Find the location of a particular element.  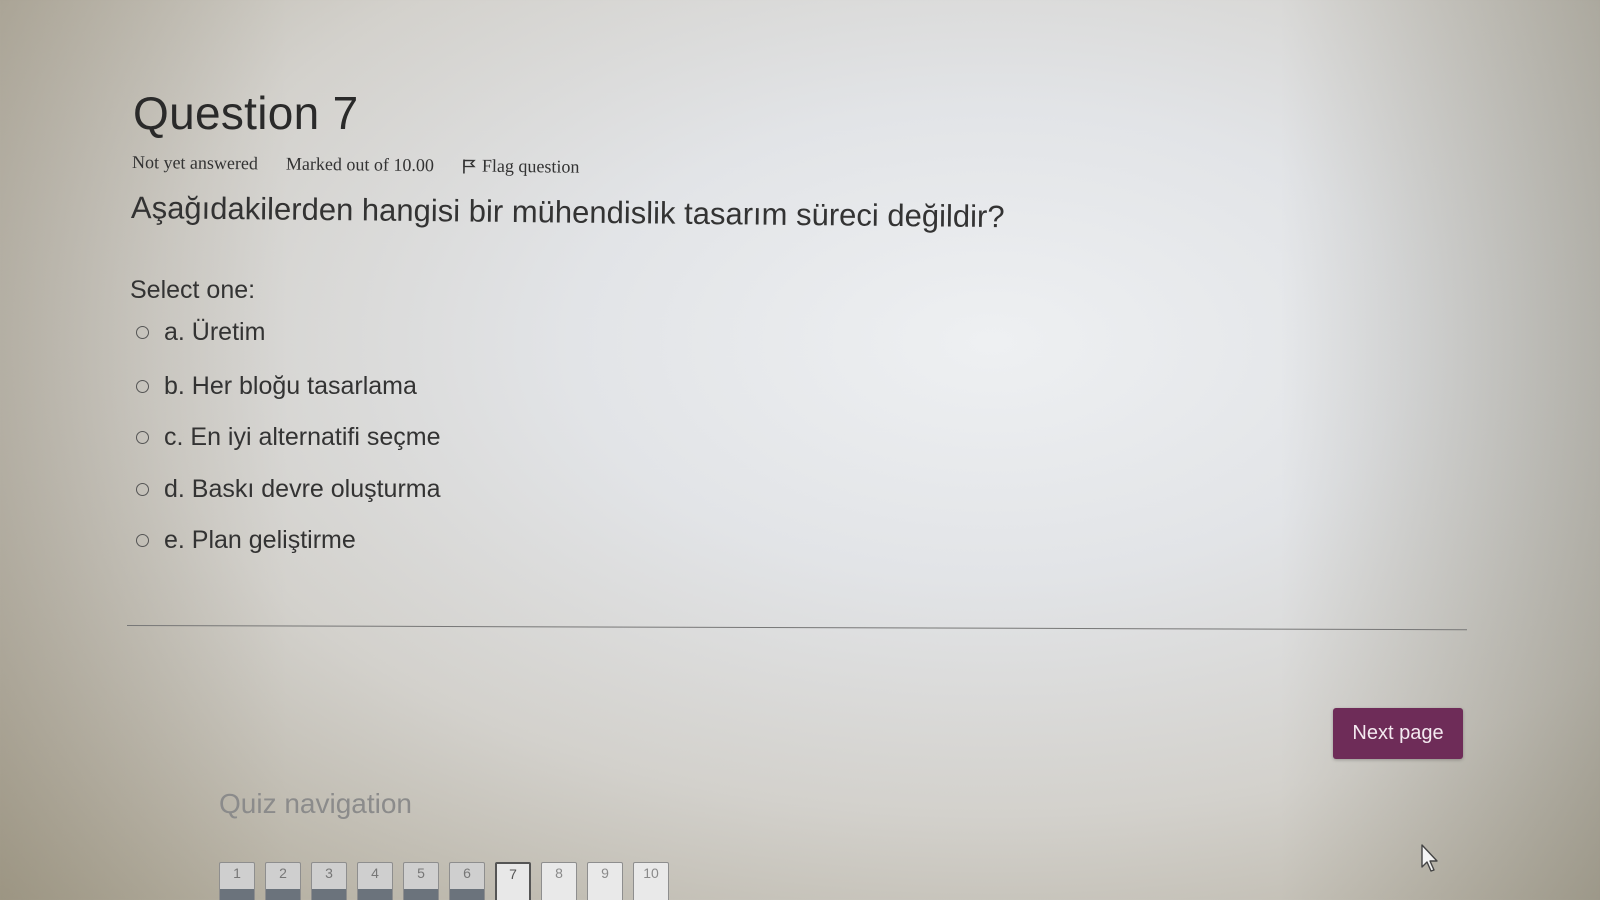

answer-option-c: c. En iyi alternatifi seçme is located at coordinates (288, 437).